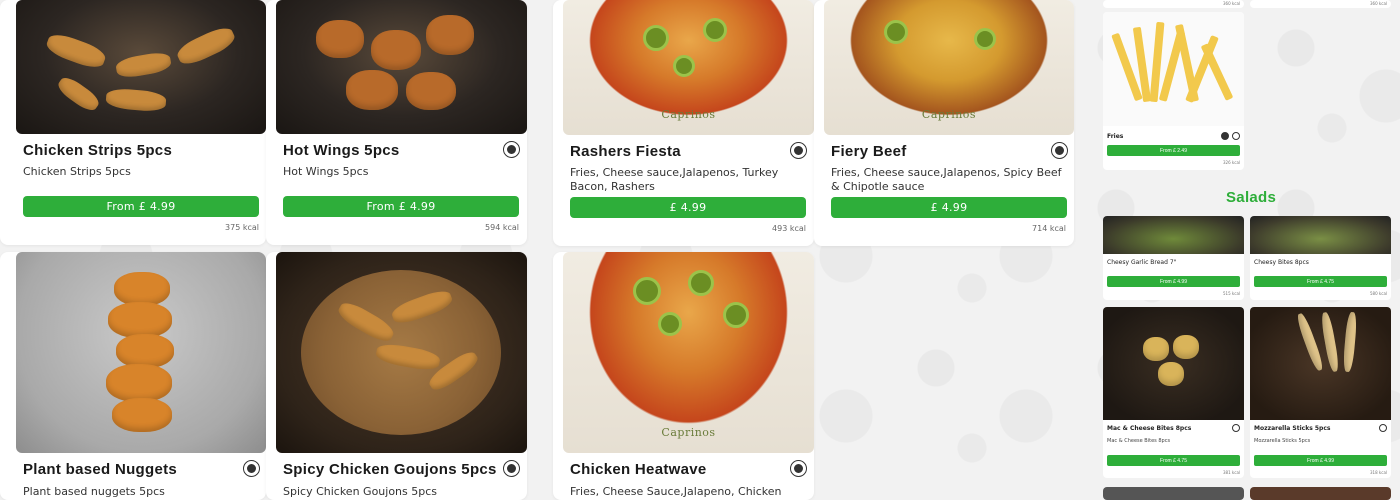 This screenshot has width=1400, height=500. Describe the element at coordinates (1173, 150) in the screenshot. I see `price-button: From £ 2.49` at that location.